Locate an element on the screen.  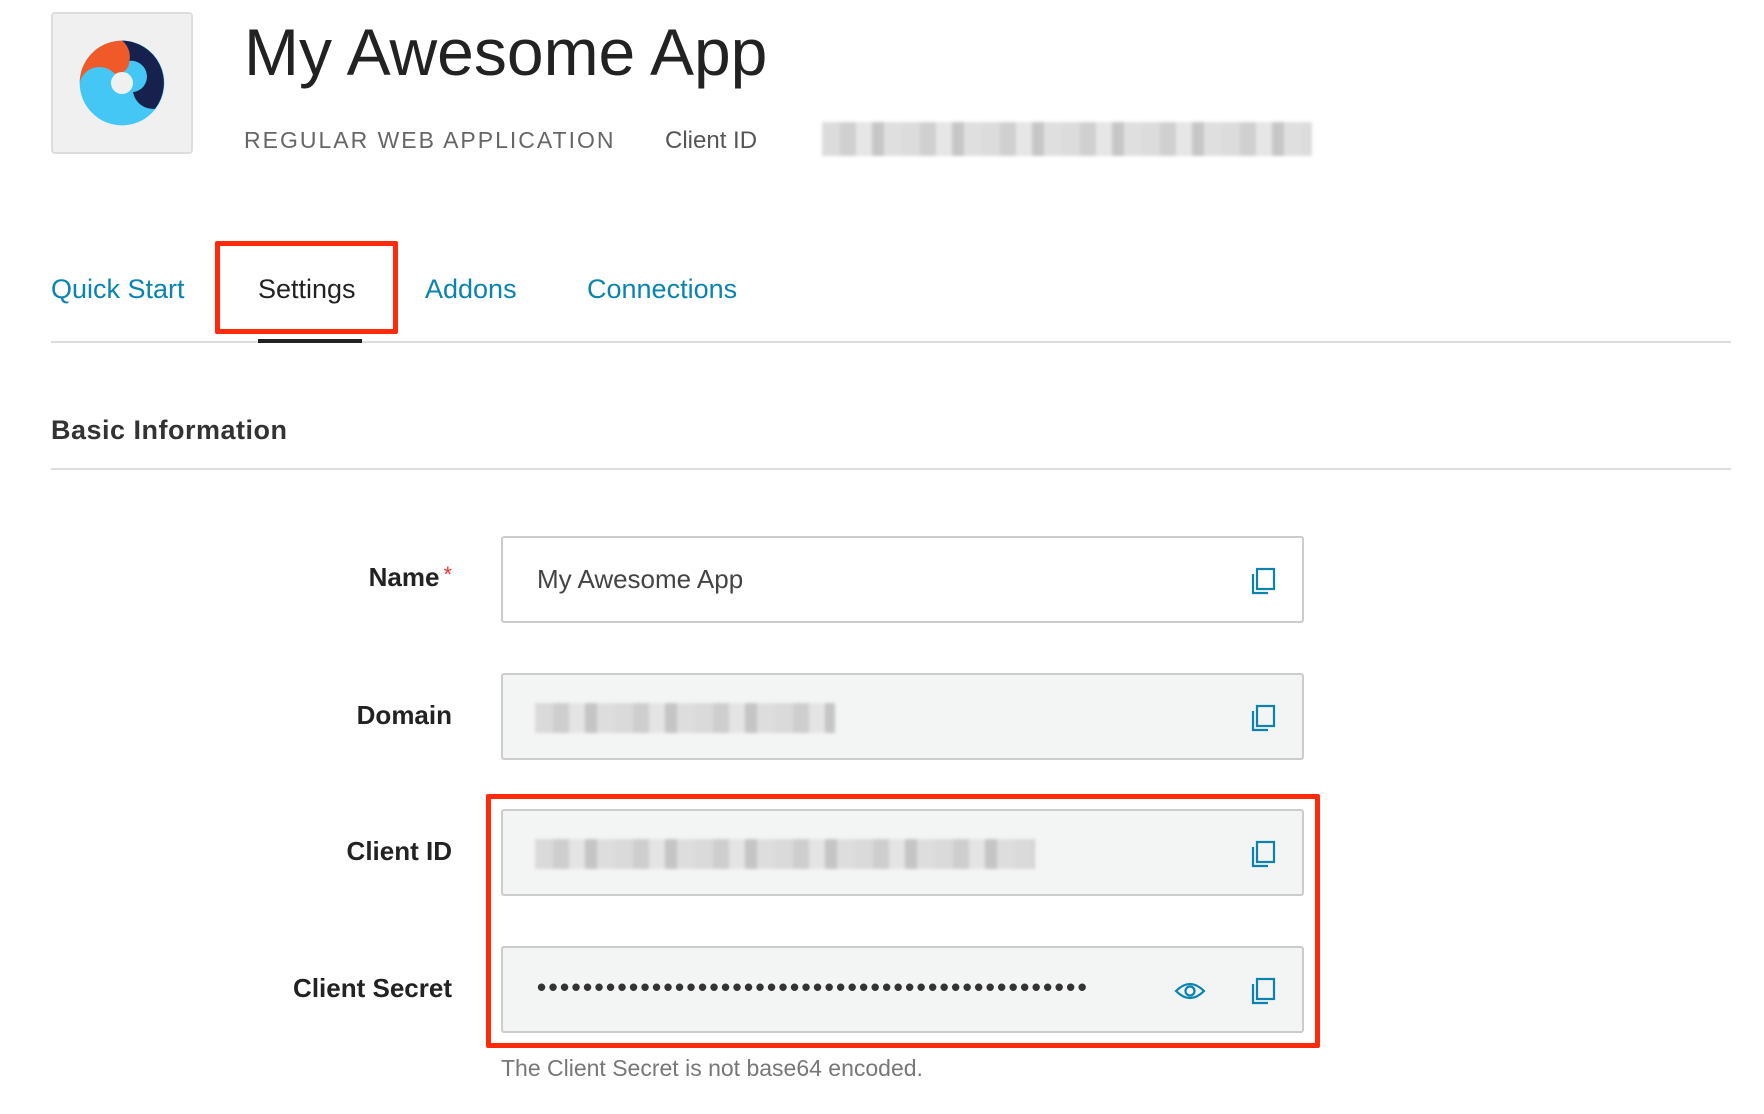
name-label-text: Name is located at coordinates (404, 577).